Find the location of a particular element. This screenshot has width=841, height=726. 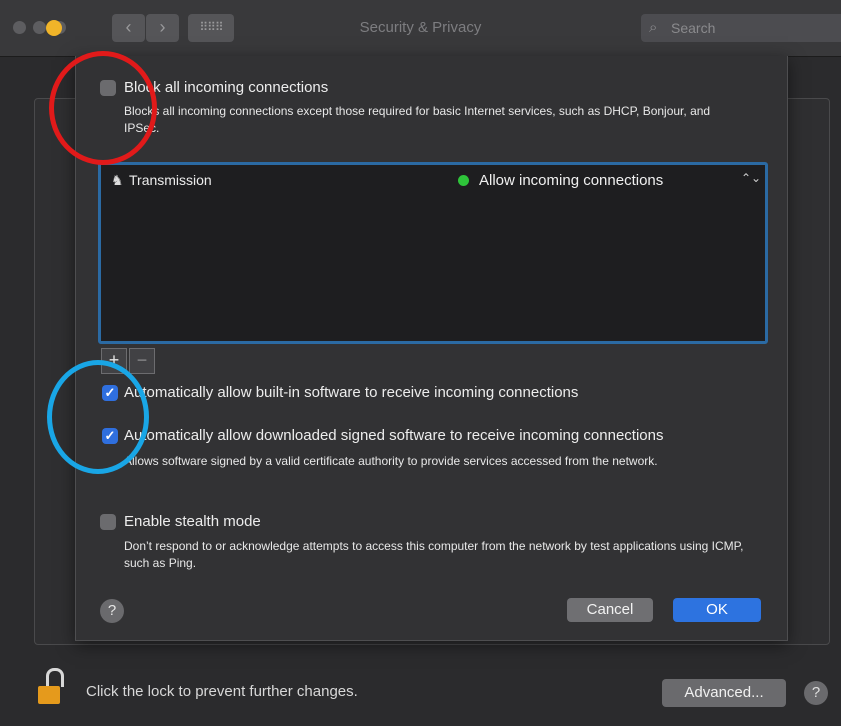

minimize-window-button is located at coordinates (39, 27).